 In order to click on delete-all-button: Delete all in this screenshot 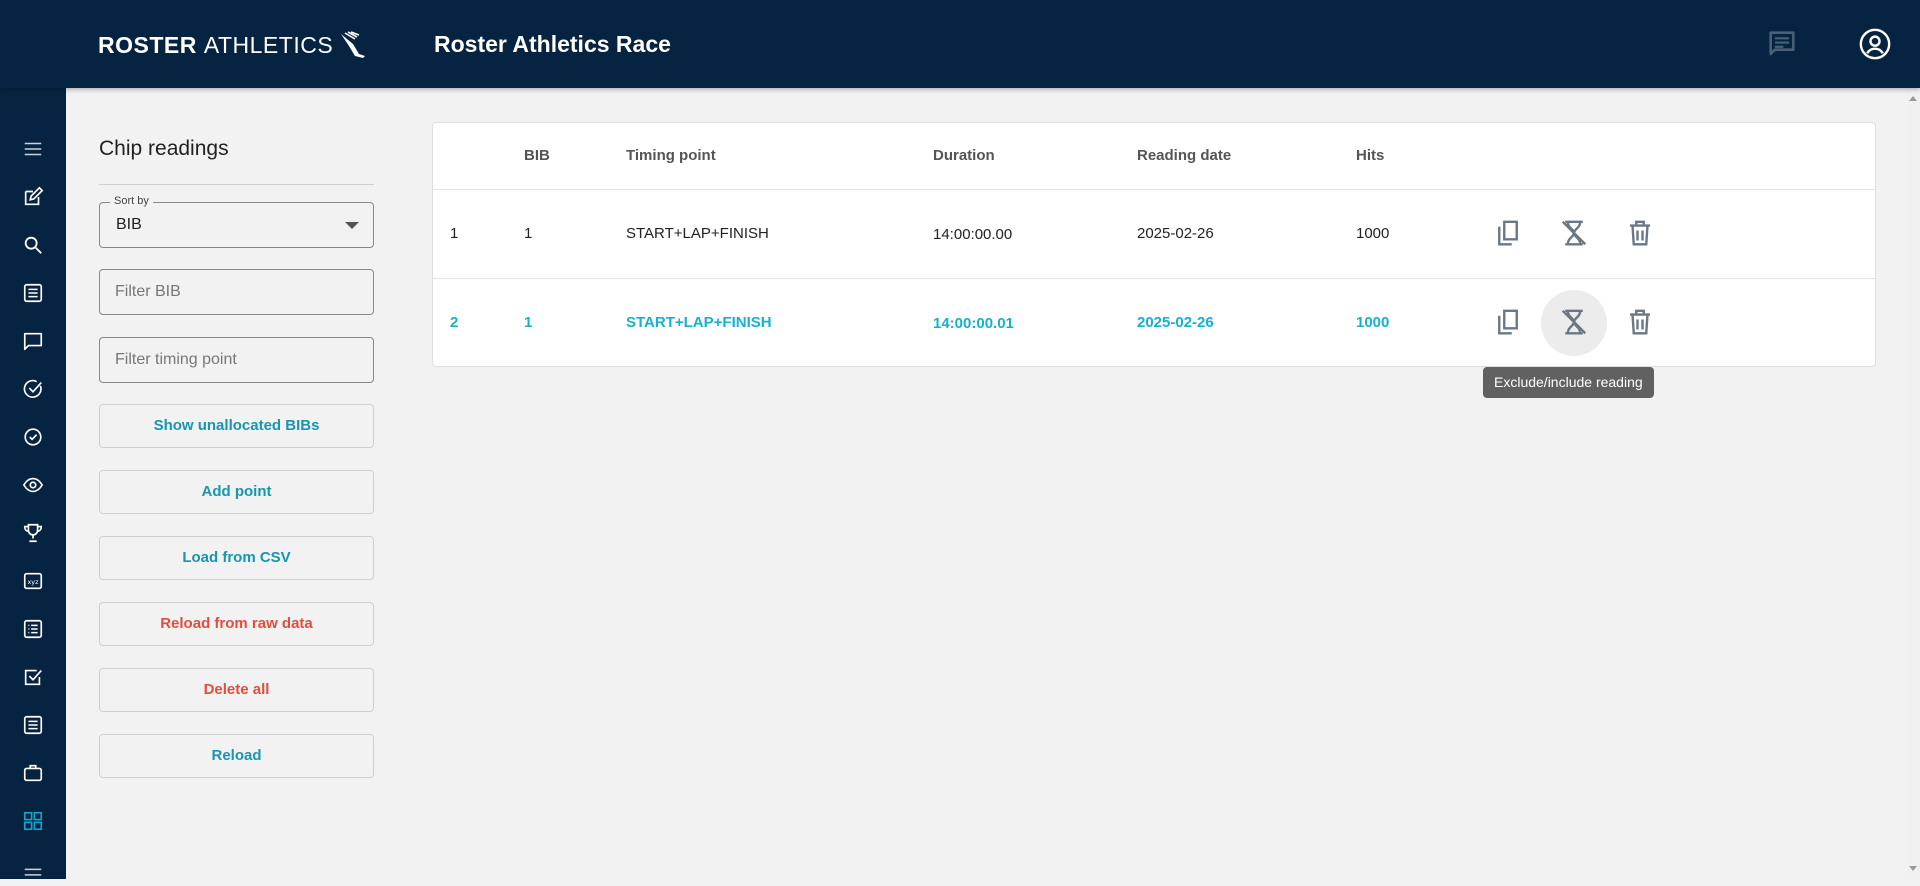, I will do `click(236, 690)`.